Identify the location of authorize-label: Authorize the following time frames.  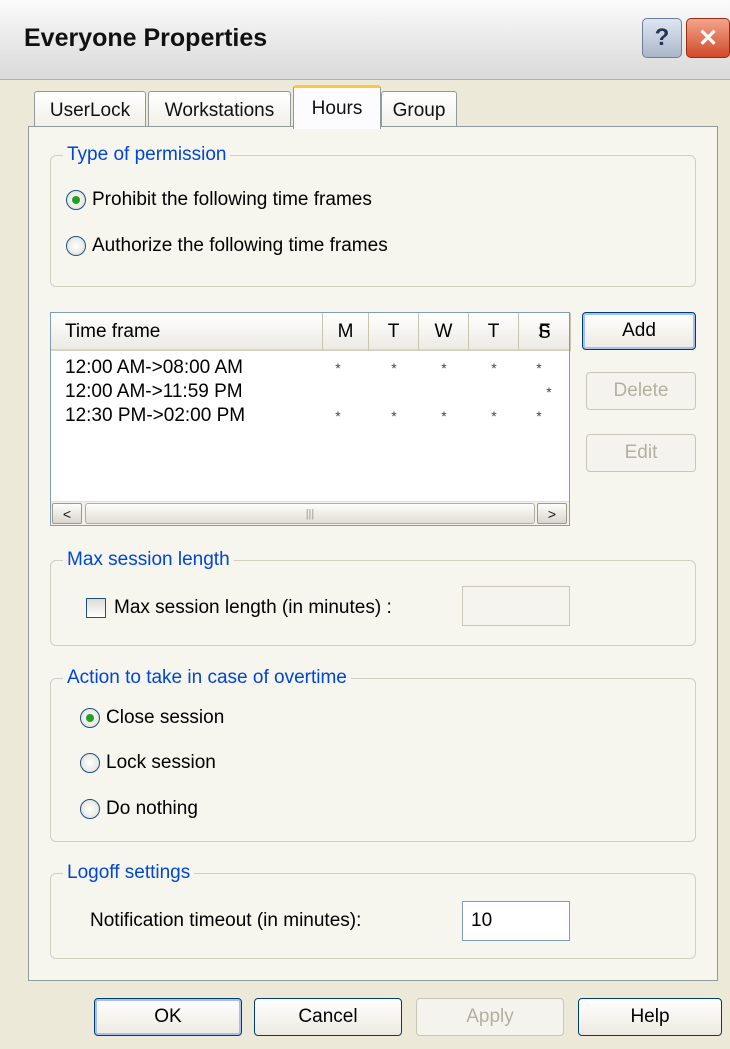
(240, 245).